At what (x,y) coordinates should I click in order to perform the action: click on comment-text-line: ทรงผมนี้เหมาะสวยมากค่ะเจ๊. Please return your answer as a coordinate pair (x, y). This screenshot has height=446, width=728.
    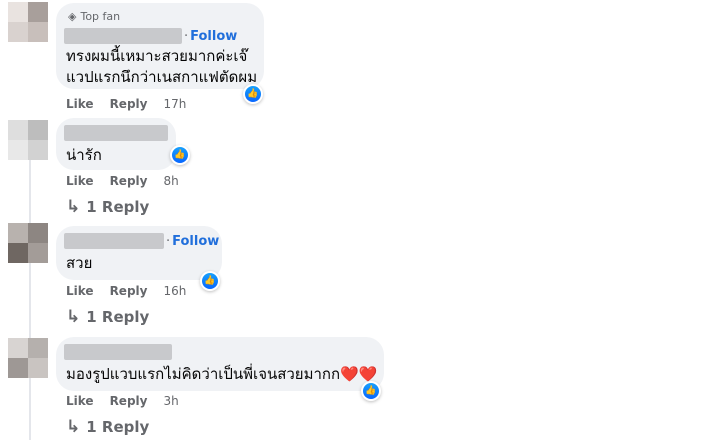
    Looking at the image, I should click on (157, 56).